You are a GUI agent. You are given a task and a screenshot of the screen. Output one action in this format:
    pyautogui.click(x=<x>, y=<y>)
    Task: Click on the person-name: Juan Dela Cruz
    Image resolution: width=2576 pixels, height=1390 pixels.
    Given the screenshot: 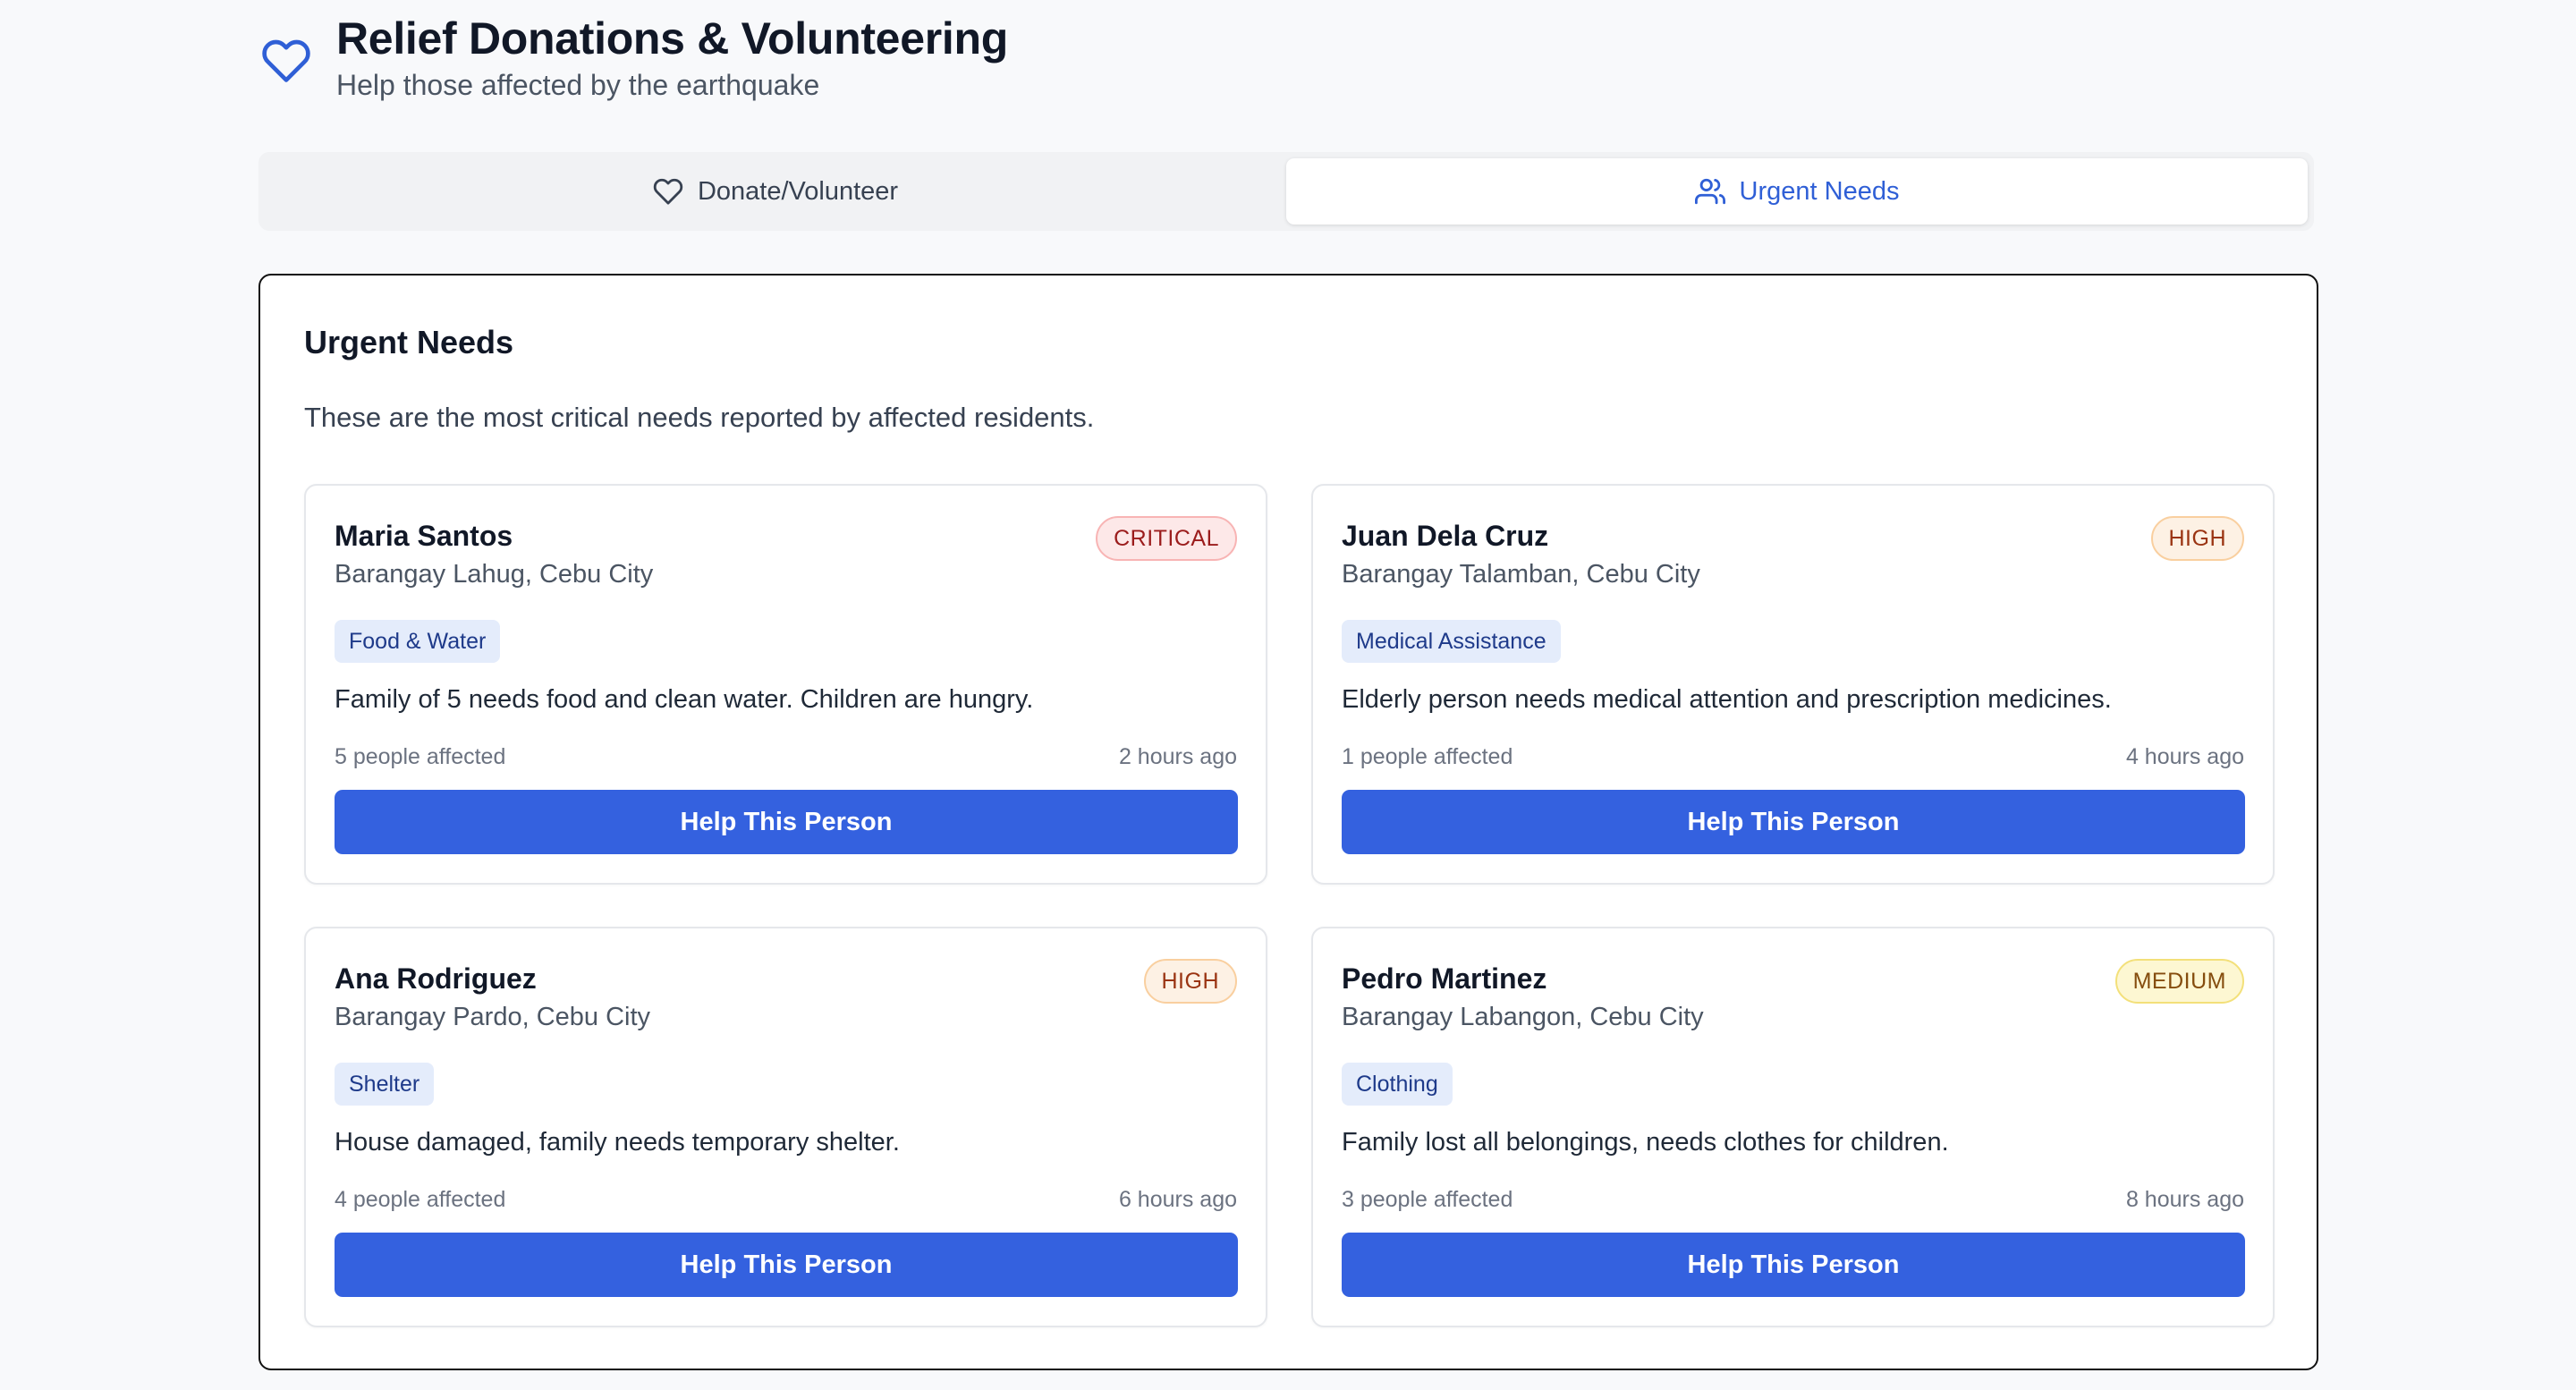 What is the action you would take?
    pyautogui.click(x=1445, y=536)
    